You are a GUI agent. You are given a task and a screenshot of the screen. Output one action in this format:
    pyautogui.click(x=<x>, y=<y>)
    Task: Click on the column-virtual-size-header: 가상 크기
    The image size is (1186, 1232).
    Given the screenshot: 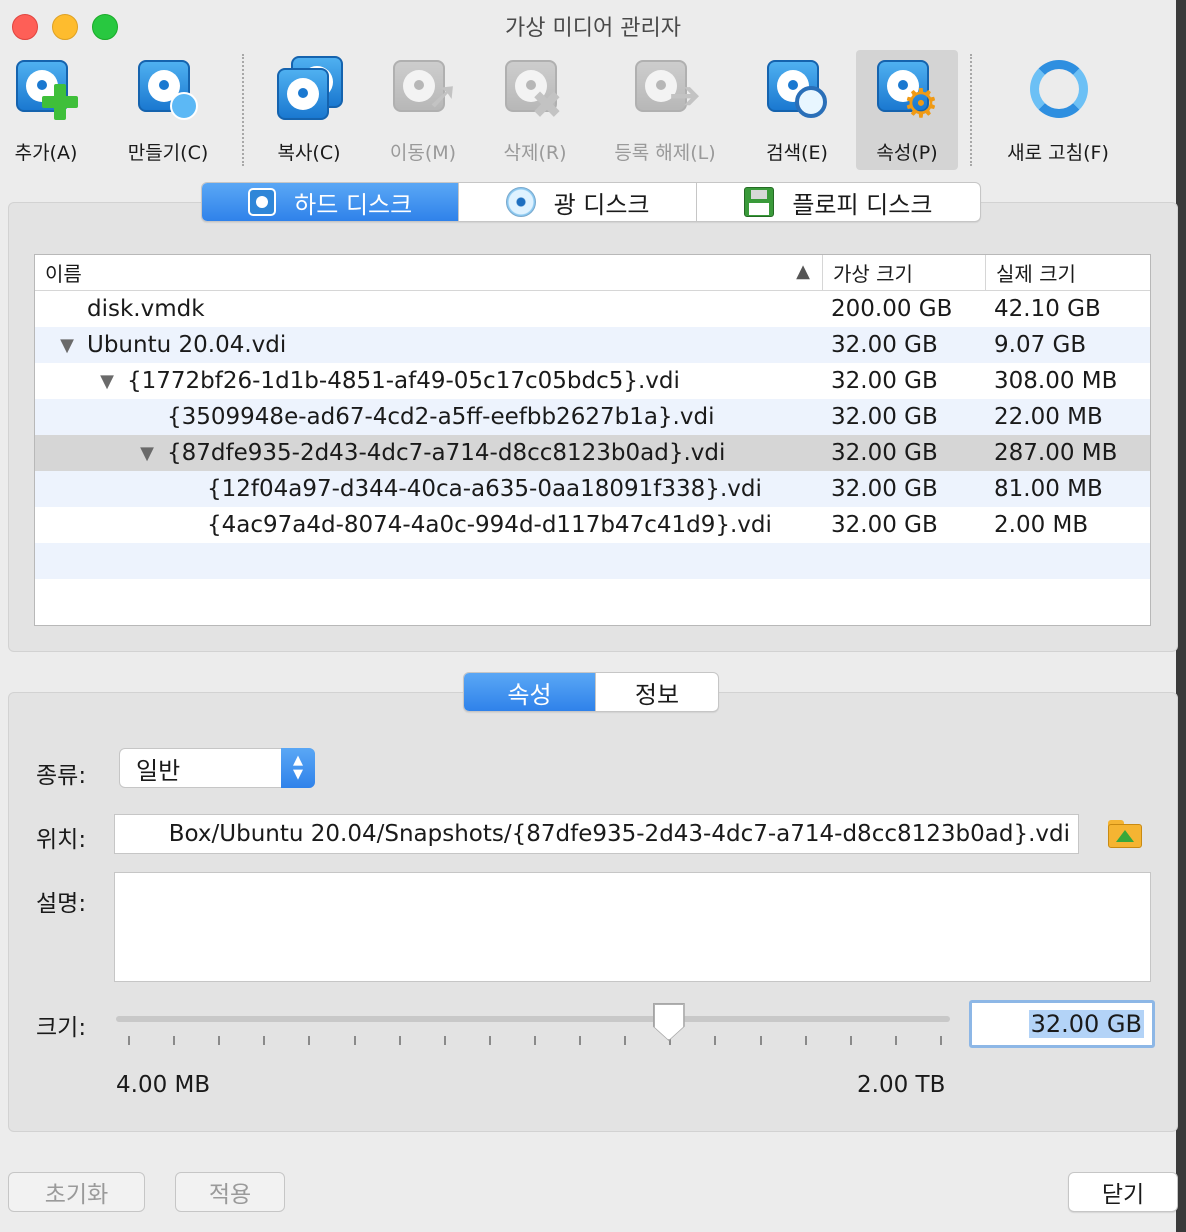 What is the action you would take?
    pyautogui.click(x=904, y=272)
    